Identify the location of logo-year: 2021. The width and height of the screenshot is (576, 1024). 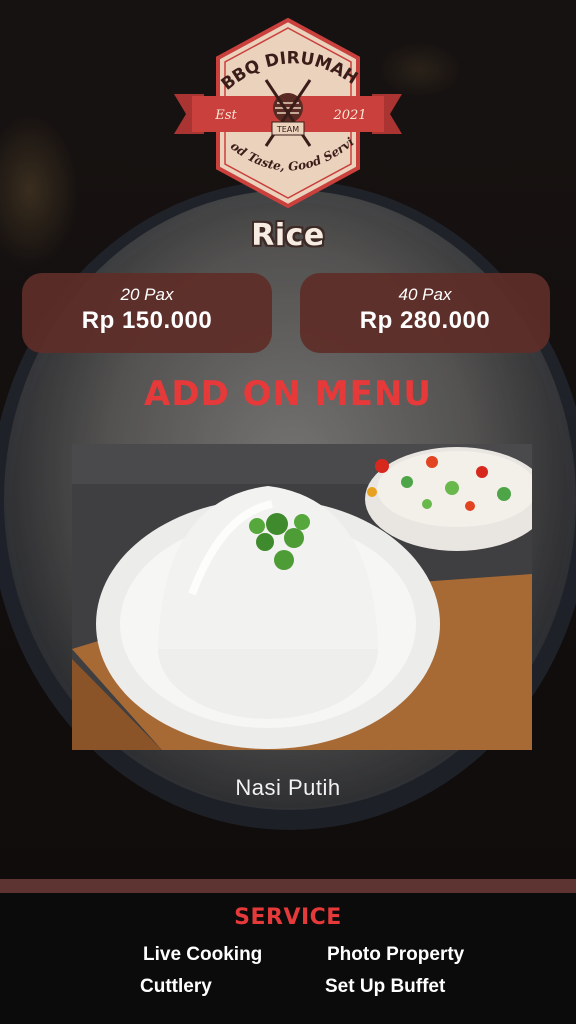
(349, 115).